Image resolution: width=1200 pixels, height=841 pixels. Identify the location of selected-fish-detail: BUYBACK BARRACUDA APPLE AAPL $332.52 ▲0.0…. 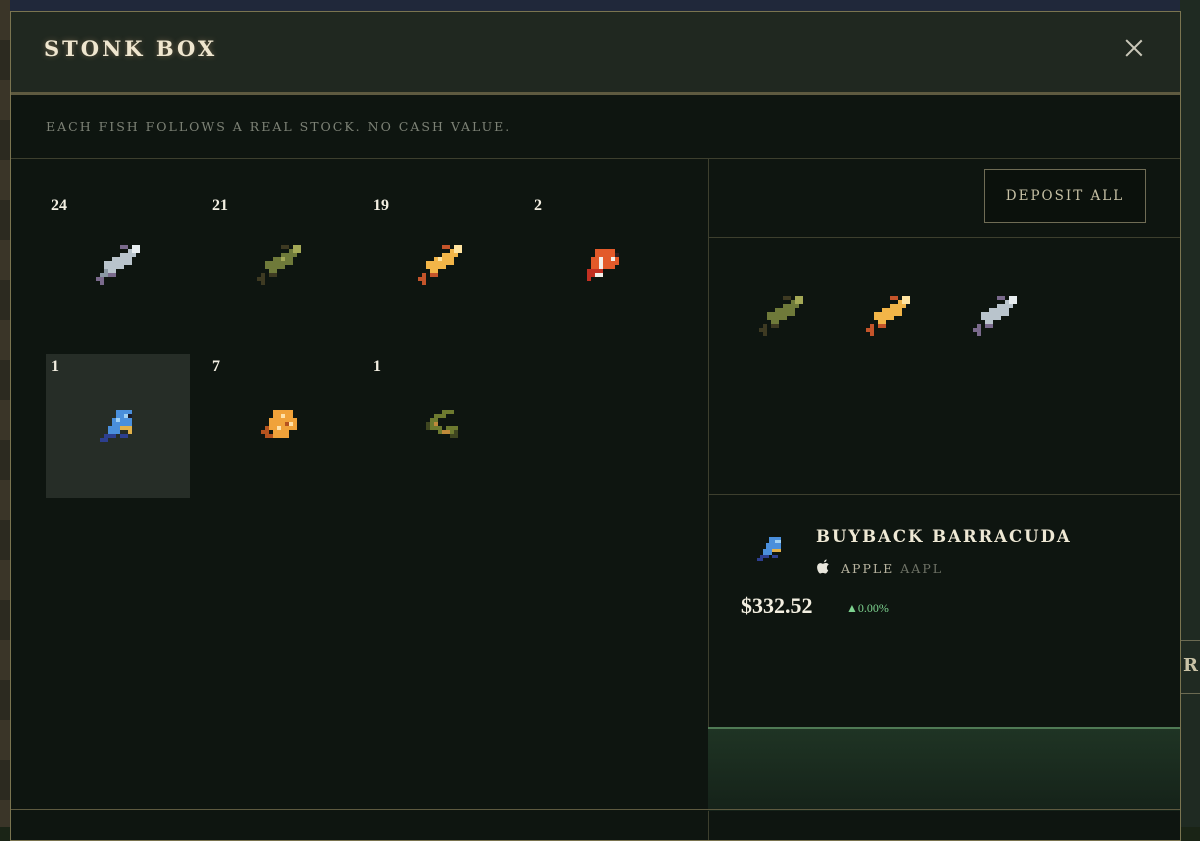
(944, 611).